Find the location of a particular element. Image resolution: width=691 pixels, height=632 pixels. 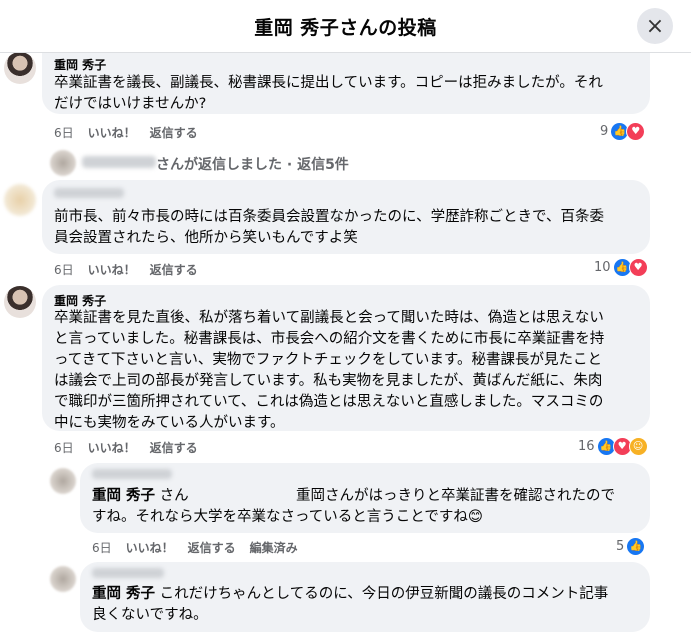

honorific: さん is located at coordinates (174, 496).